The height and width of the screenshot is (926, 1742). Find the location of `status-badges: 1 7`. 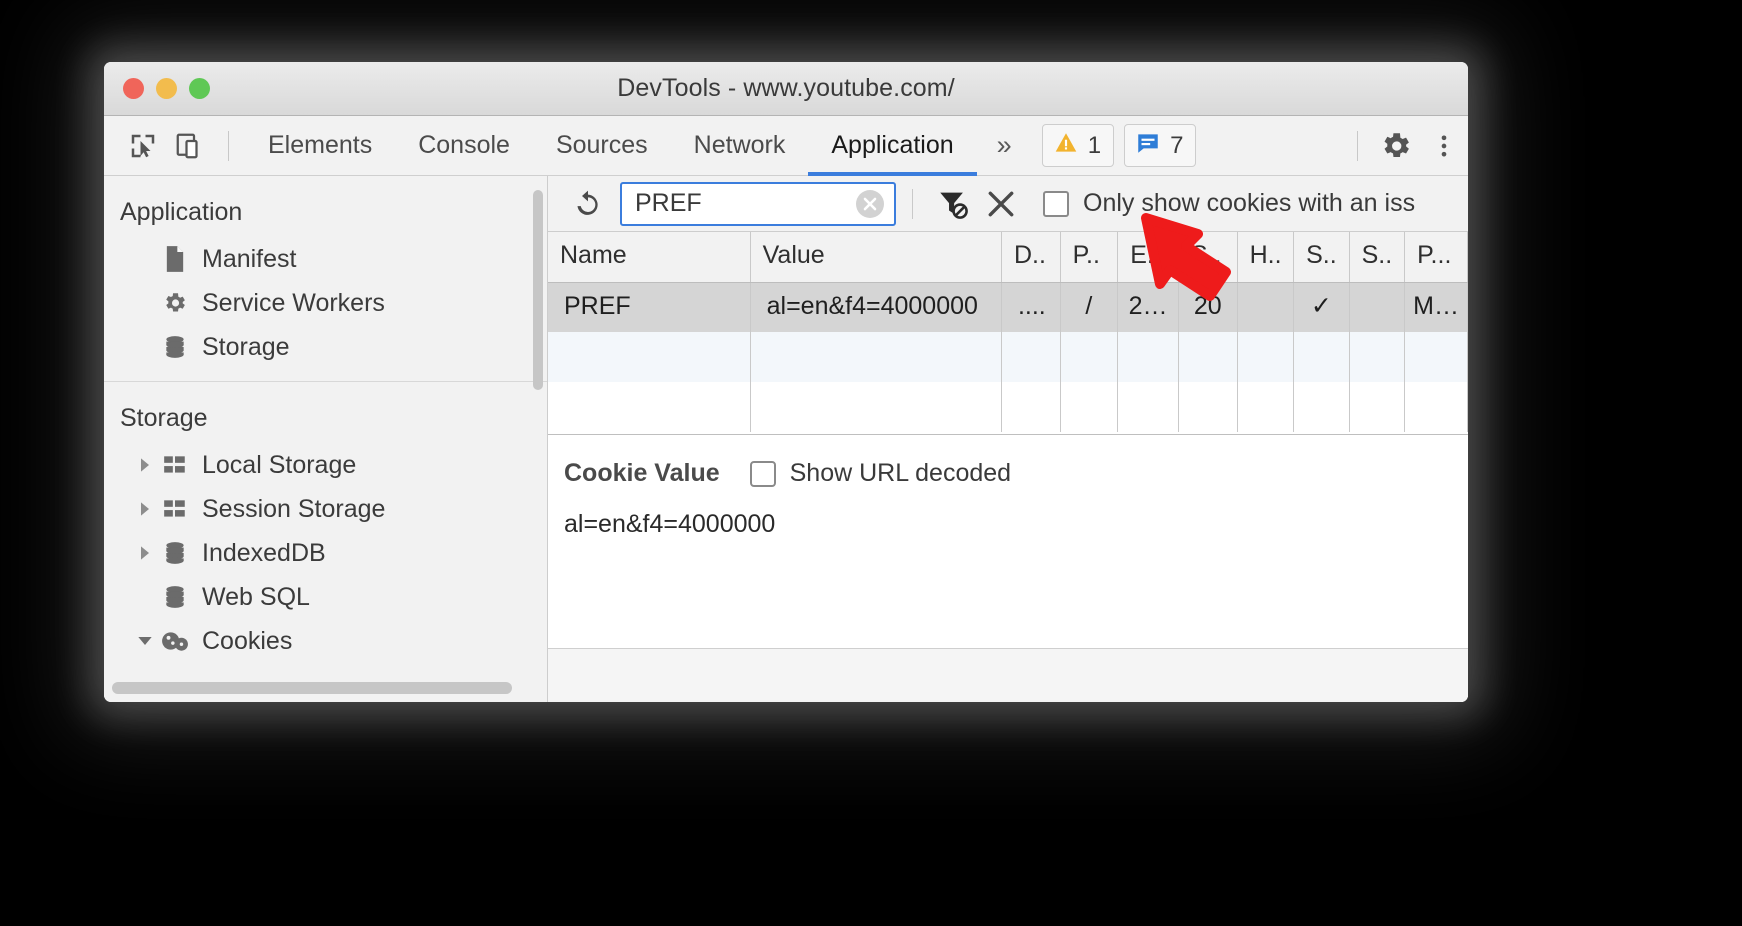

status-badges: 1 7 is located at coordinates (1119, 145).